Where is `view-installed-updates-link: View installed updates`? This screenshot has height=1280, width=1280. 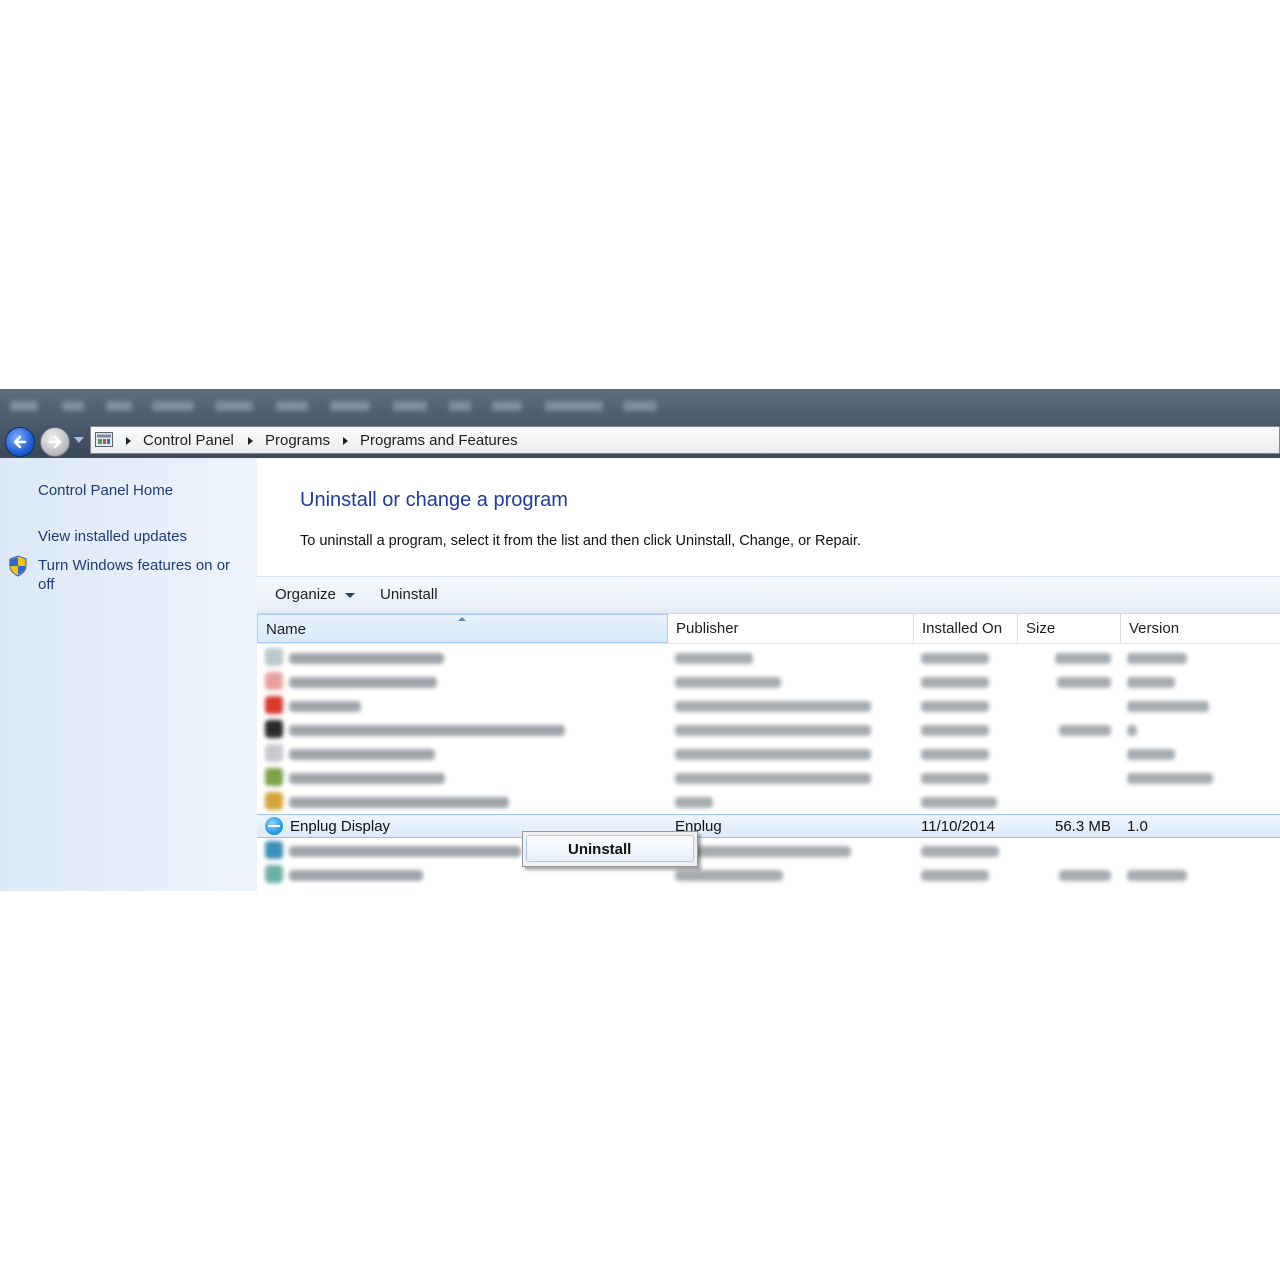 view-installed-updates-link: View installed updates is located at coordinates (112, 536).